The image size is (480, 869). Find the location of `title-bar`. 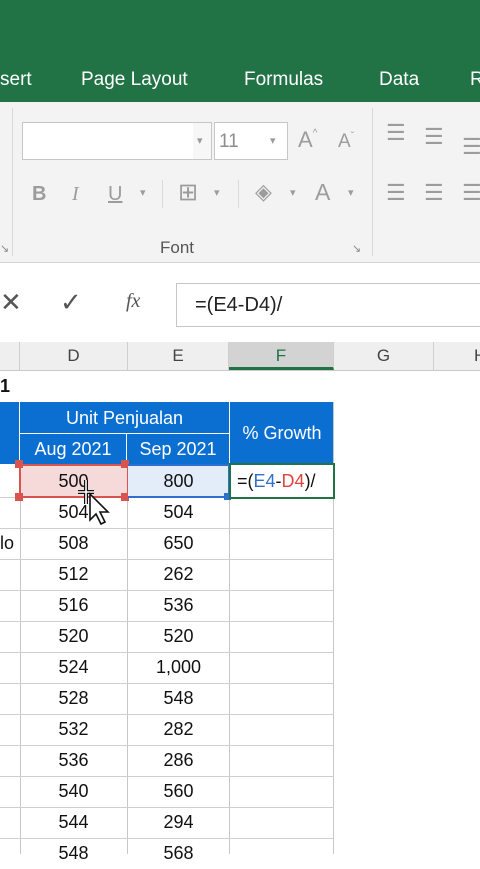

title-bar is located at coordinates (240, 30).